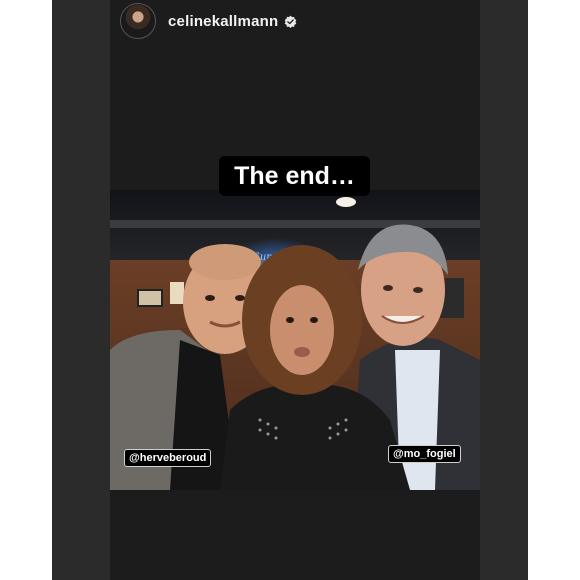  What do you see at coordinates (138, 21) in the screenshot?
I see `profile-avatar` at bounding box center [138, 21].